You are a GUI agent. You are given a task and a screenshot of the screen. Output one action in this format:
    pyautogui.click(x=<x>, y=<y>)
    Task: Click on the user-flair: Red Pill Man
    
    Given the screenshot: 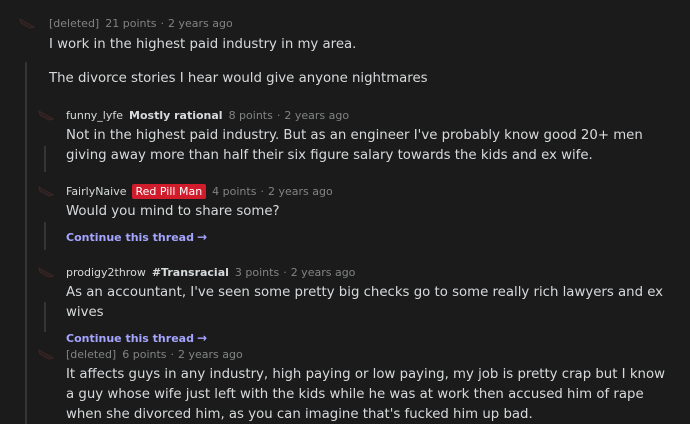 What is the action you would take?
    pyautogui.click(x=169, y=191)
    